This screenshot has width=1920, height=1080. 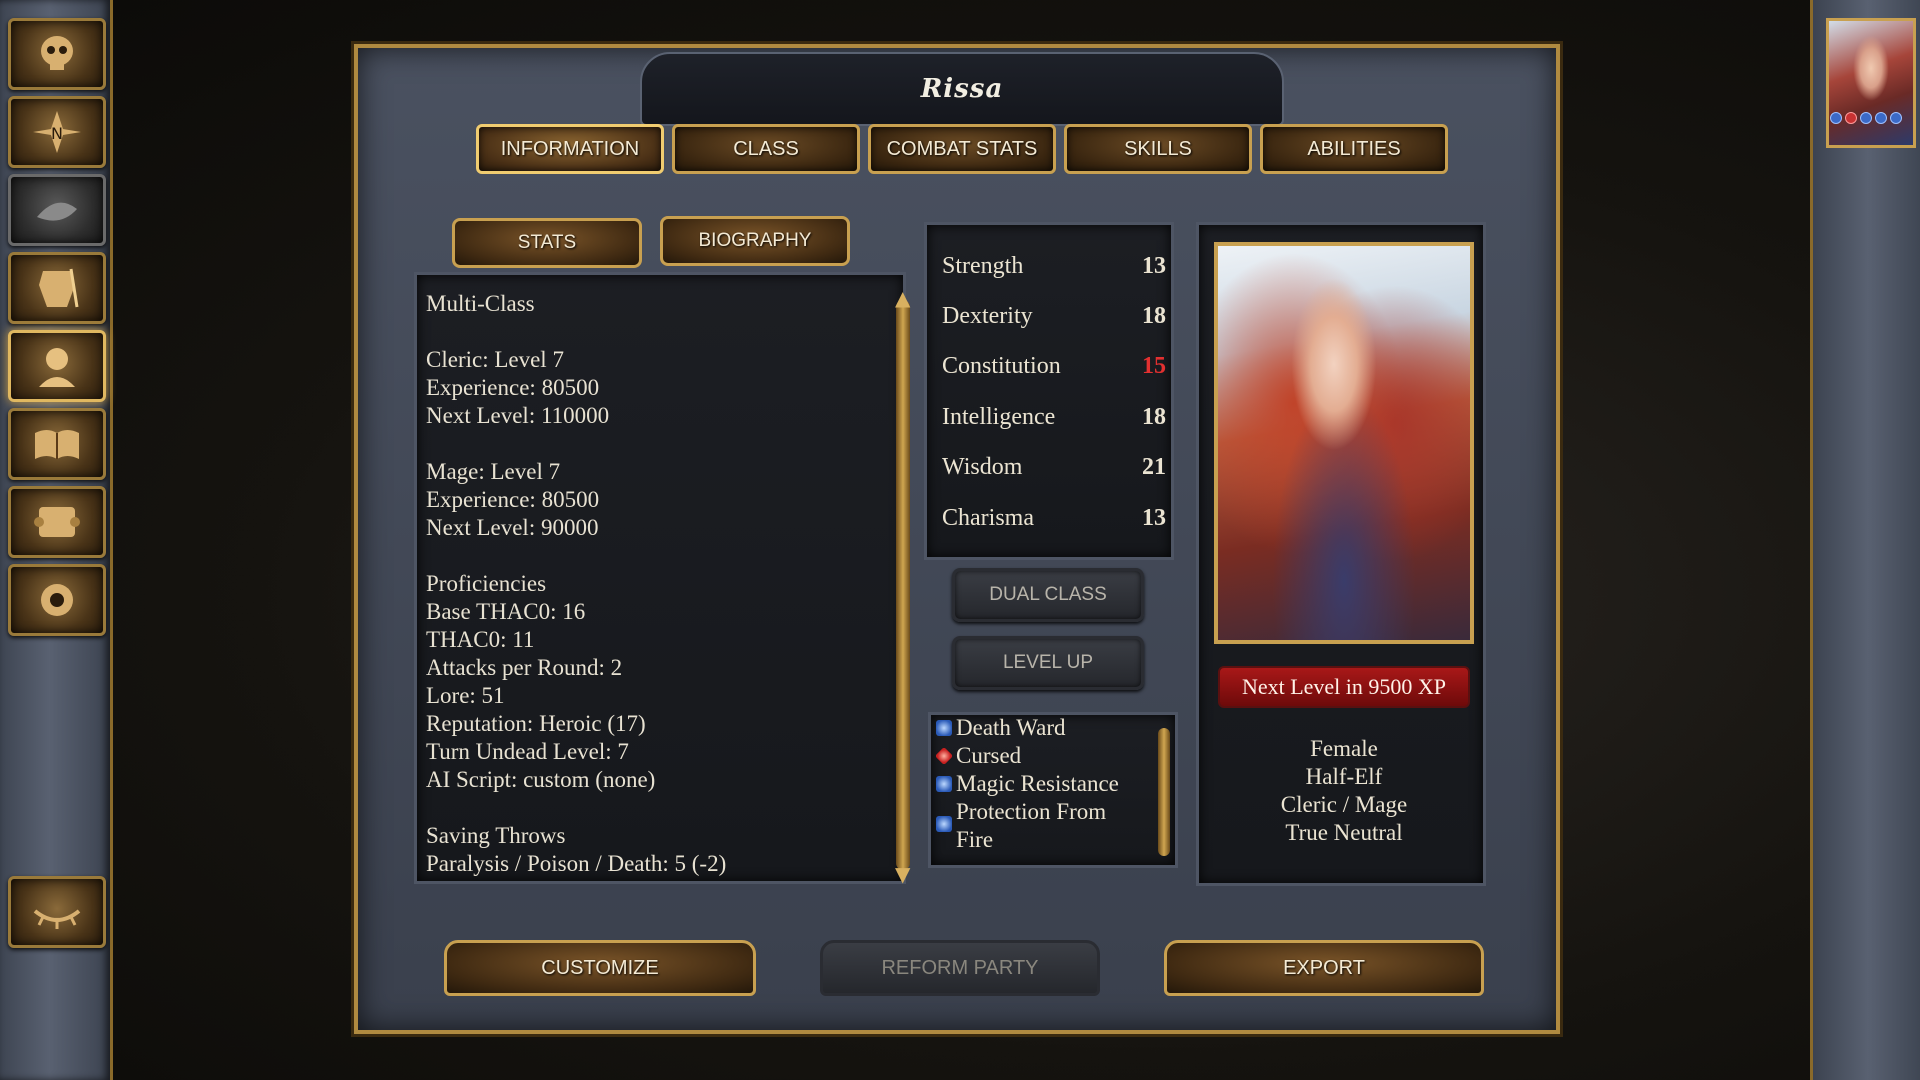 I want to click on stat-strength: Strength 13, so click(x=1054, y=266).